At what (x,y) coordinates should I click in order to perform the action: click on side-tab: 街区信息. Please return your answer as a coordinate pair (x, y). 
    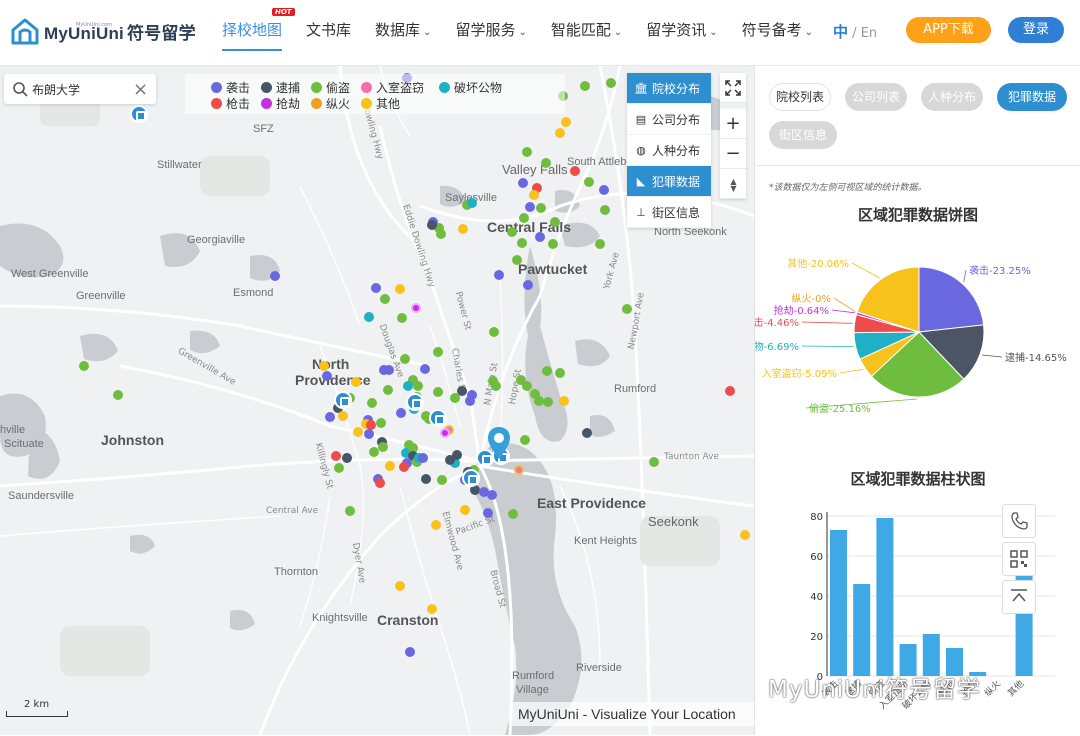
    Looking at the image, I should click on (803, 135).